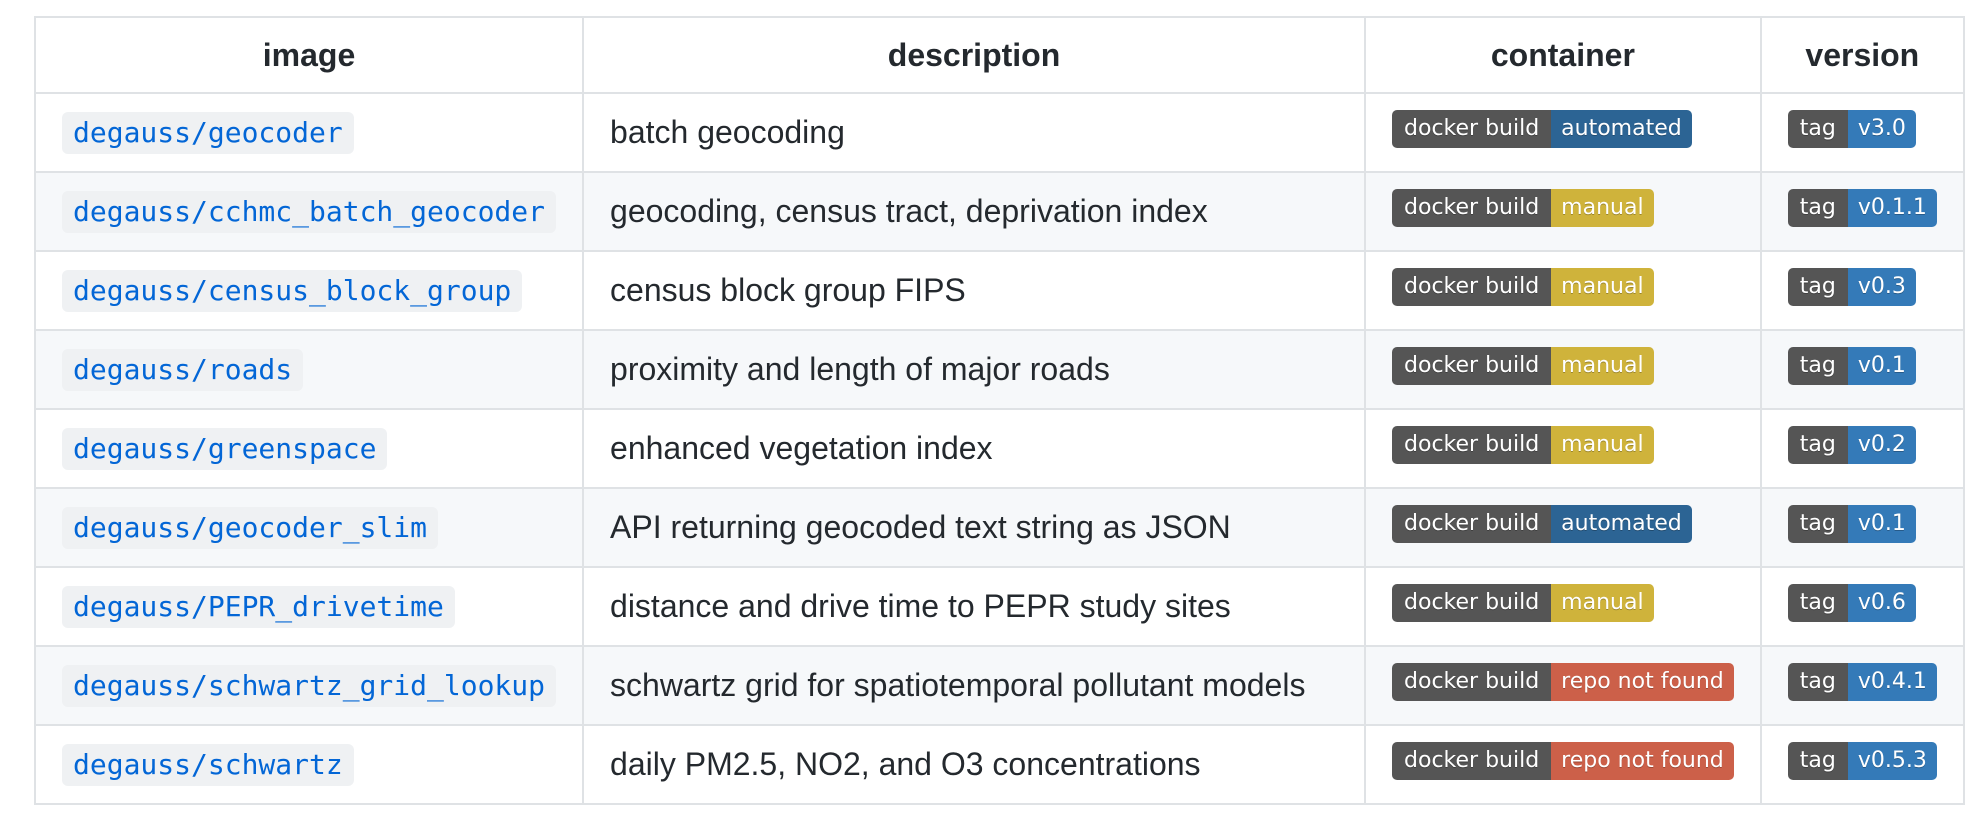 This screenshot has height=826, width=1972. What do you see at coordinates (309, 55) in the screenshot?
I see `header-image: image` at bounding box center [309, 55].